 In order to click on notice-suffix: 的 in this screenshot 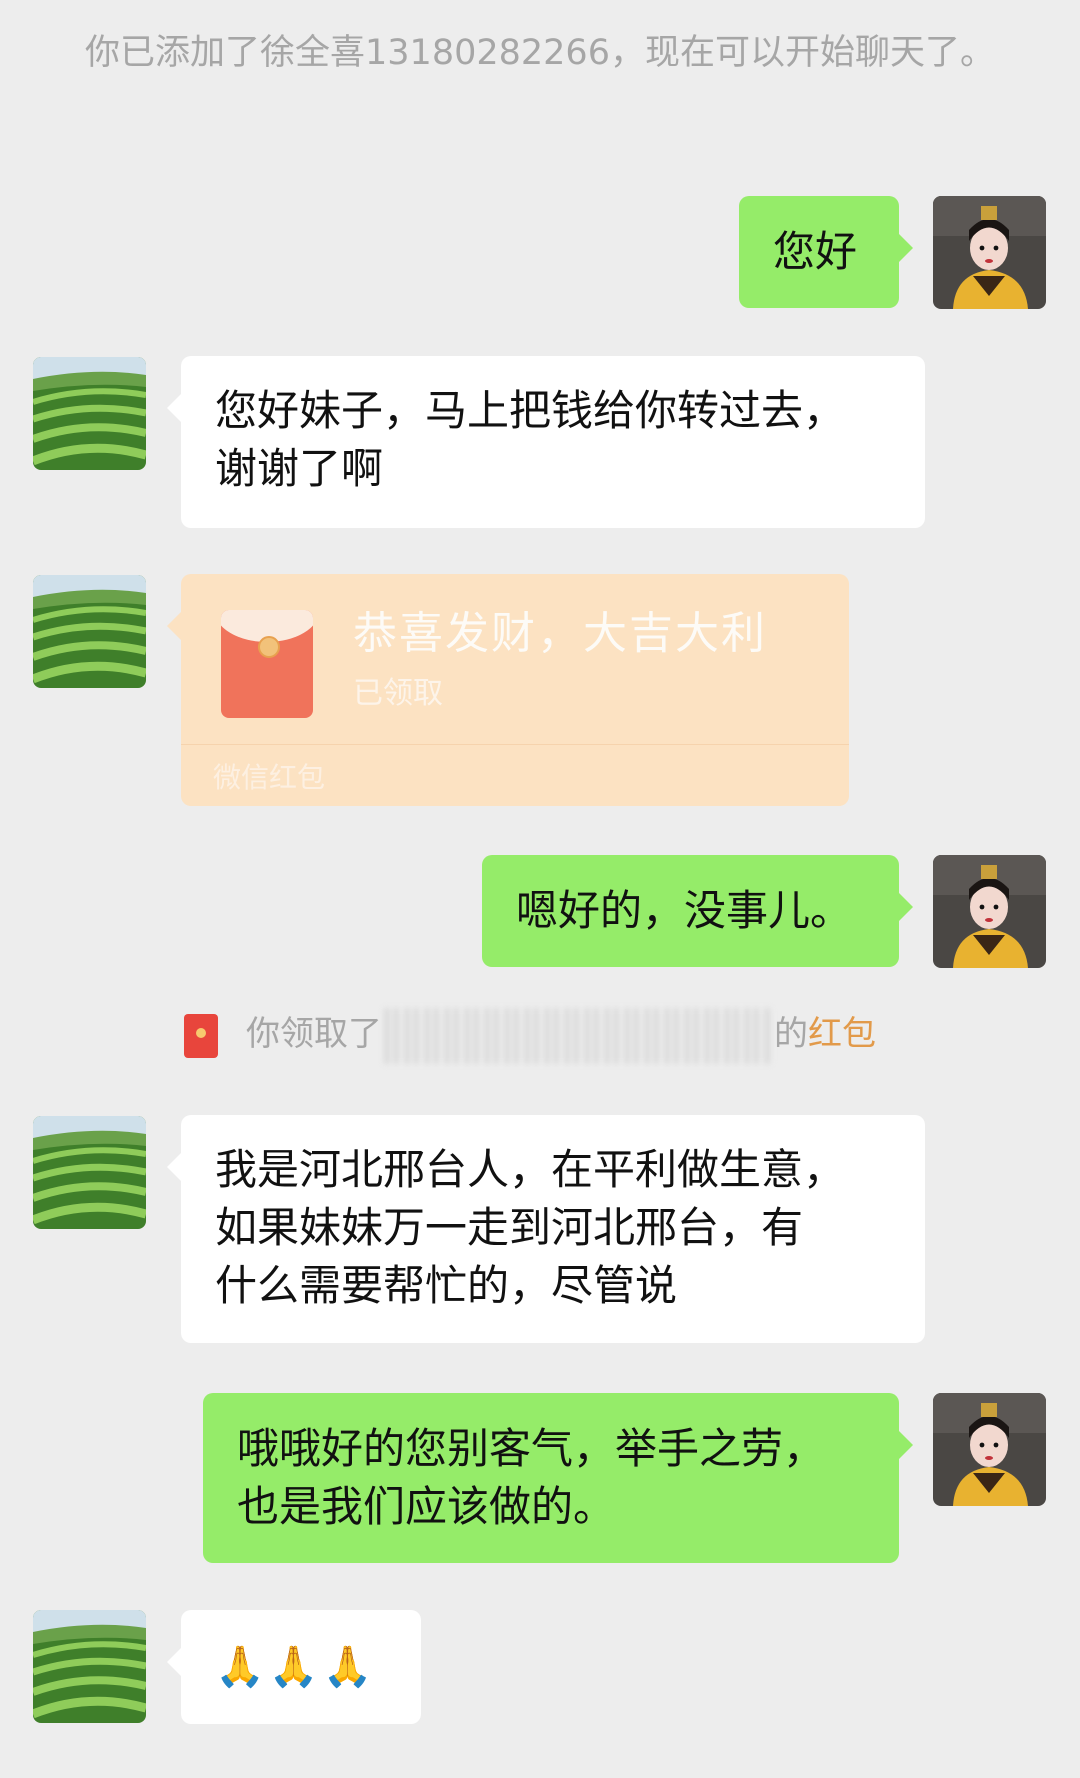, I will do `click(791, 1034)`.